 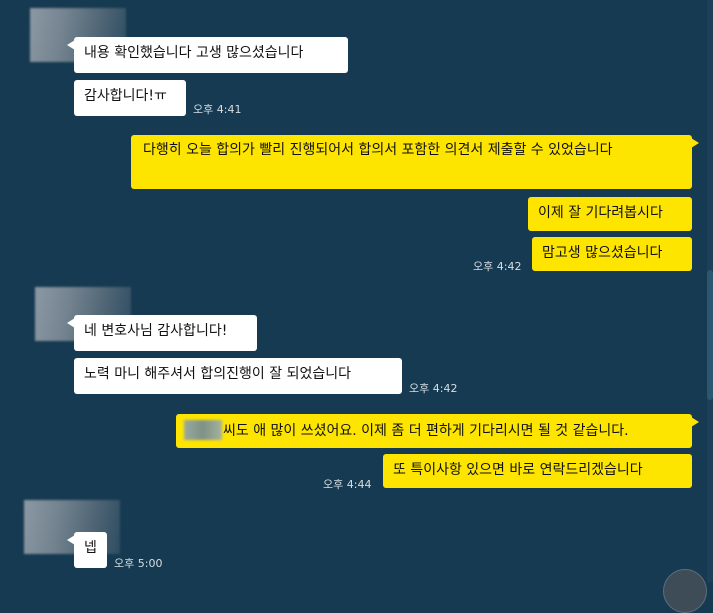 I want to click on message-time: 오후 4:44, so click(x=347, y=484).